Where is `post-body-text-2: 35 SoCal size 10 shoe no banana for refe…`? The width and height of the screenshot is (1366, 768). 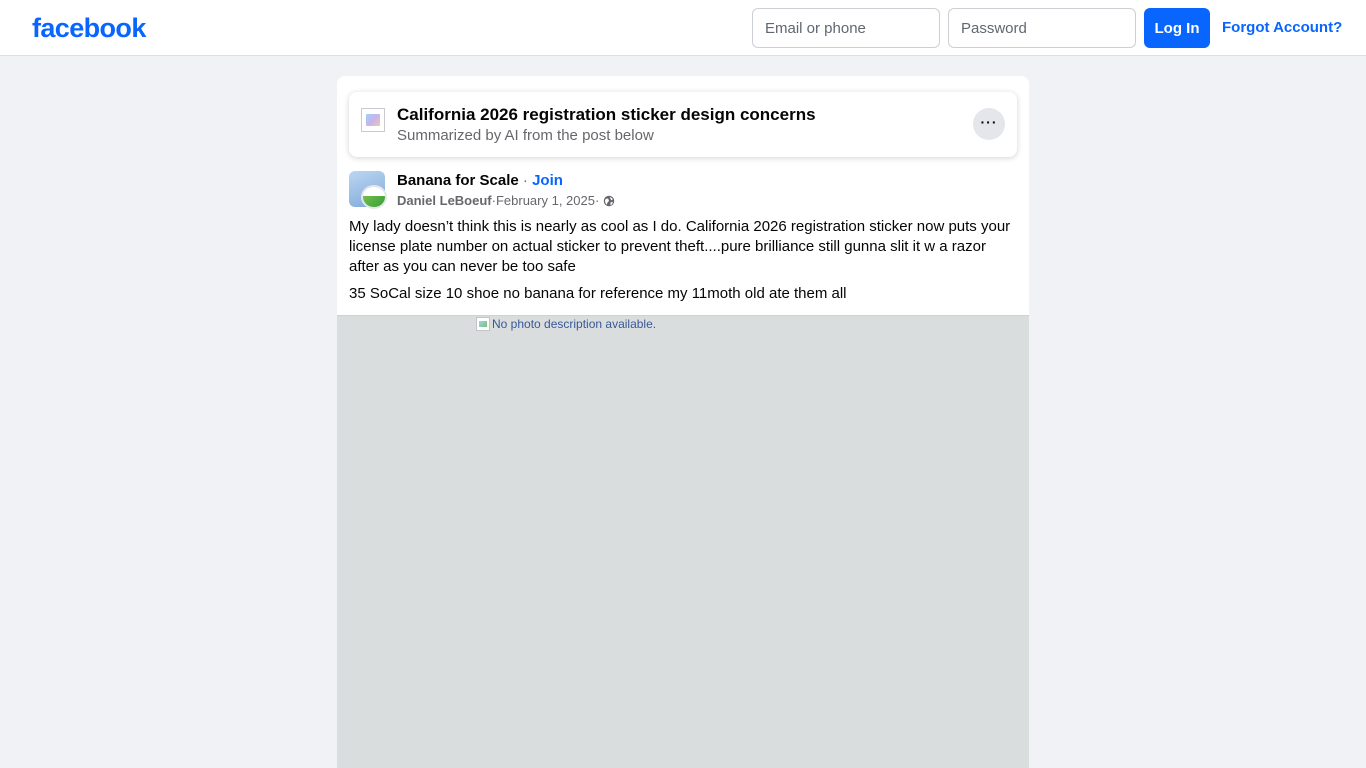
post-body-text-2: 35 SoCal size 10 shoe no banana for refe… is located at coordinates (598, 293).